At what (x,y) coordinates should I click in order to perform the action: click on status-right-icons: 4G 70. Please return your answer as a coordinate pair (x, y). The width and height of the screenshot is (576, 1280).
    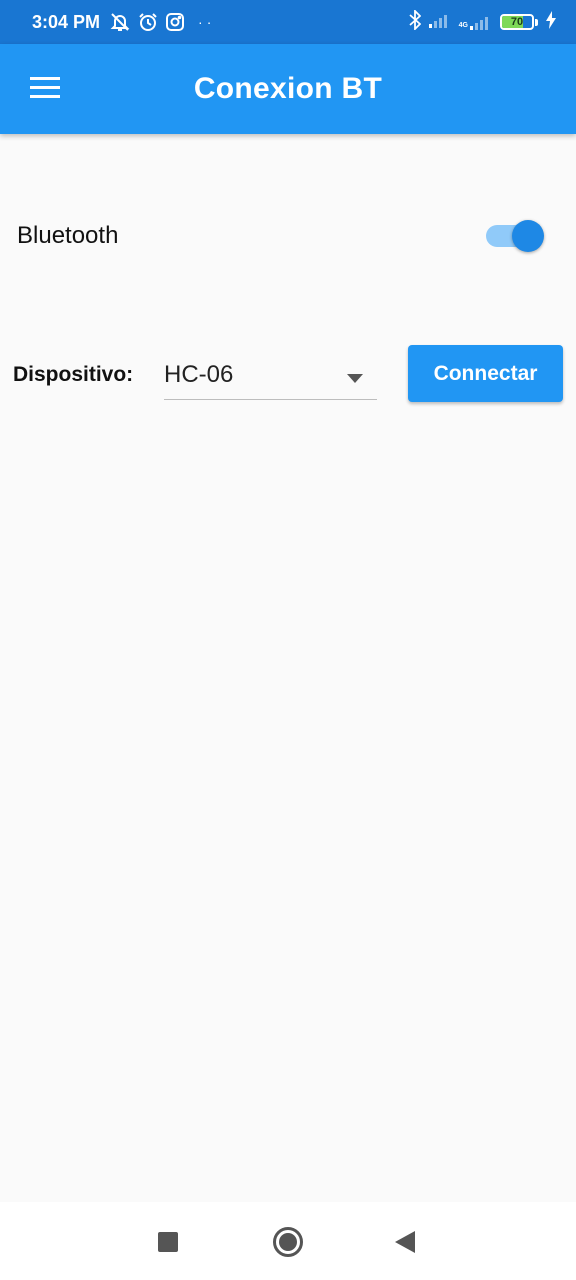
    Looking at the image, I should click on (482, 21).